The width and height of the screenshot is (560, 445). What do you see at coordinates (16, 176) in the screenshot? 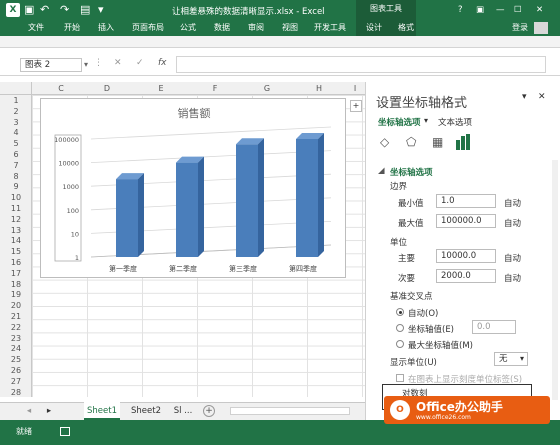
I see `row-header: 8` at bounding box center [16, 176].